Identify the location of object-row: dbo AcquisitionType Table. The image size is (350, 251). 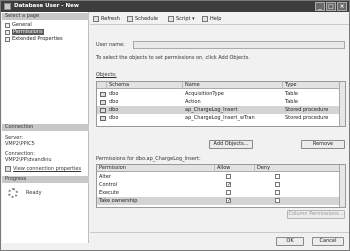
(221, 94).